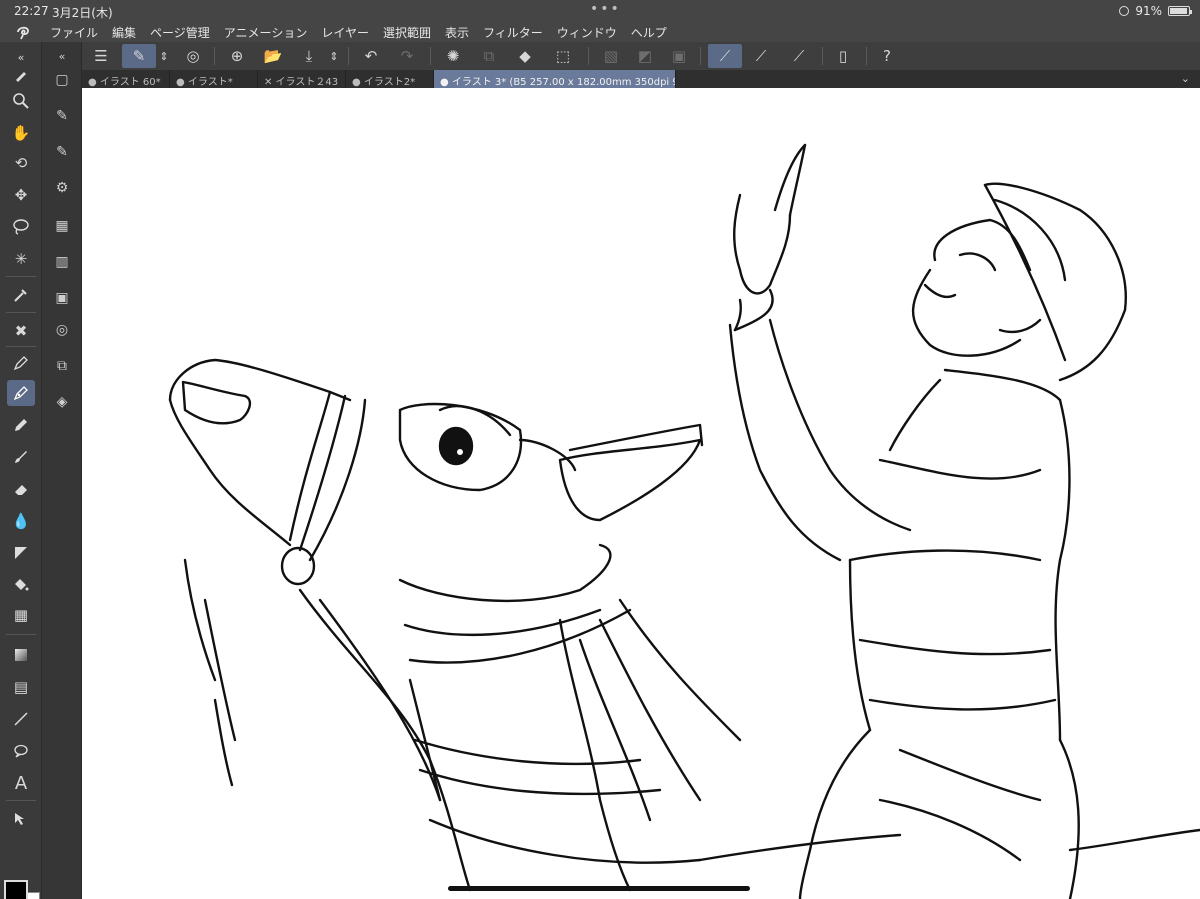  What do you see at coordinates (21, 457) in the screenshot?
I see `brush-icon` at bounding box center [21, 457].